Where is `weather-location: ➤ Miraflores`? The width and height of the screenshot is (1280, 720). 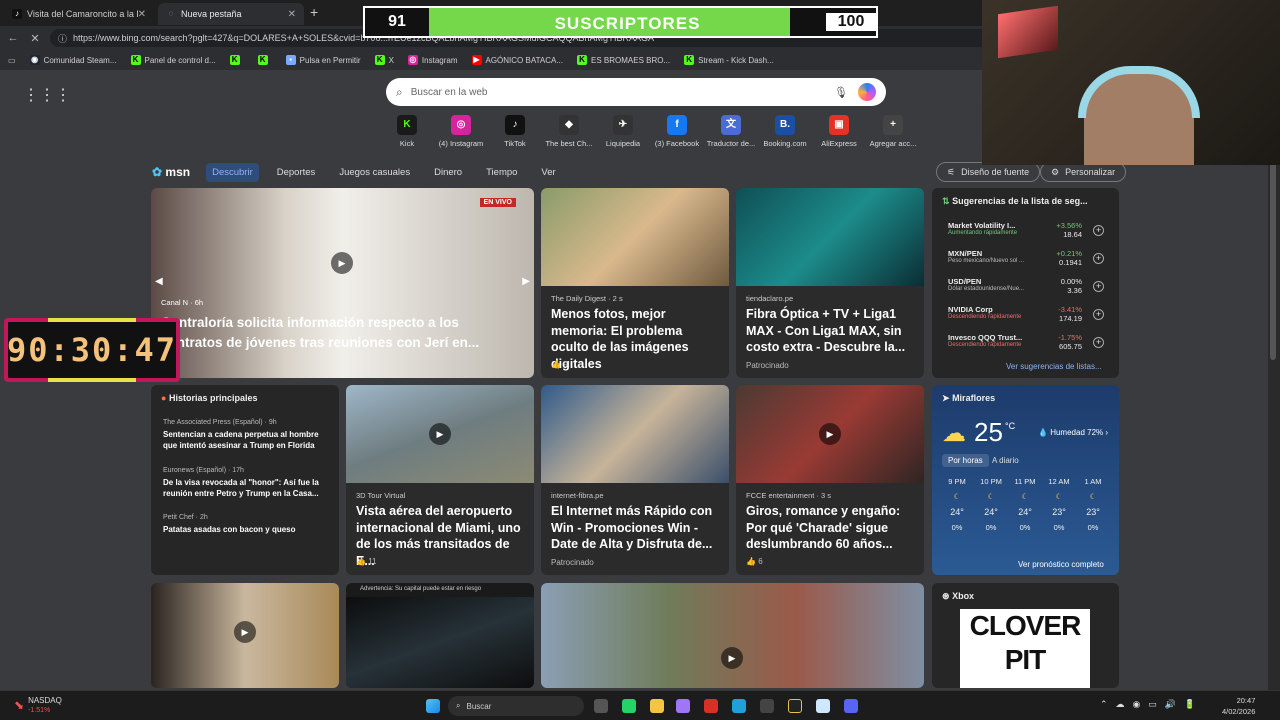
weather-location: ➤ Miraflores is located at coordinates (968, 398).